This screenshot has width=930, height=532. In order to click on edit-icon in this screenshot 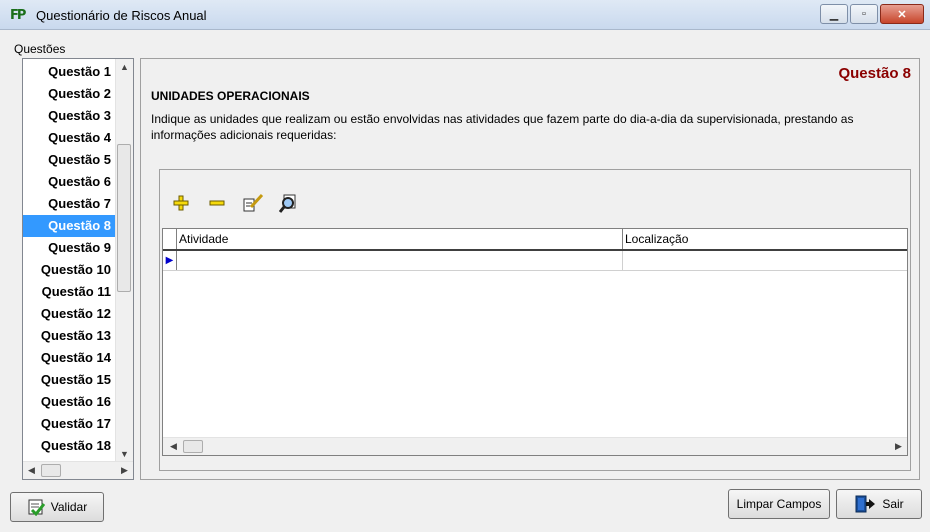, I will do `click(253, 202)`.